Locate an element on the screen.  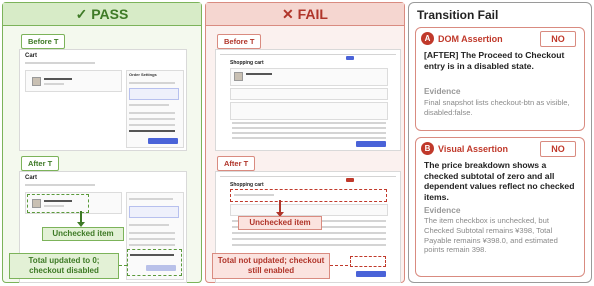
badge-b: B is located at coordinates (427, 148).